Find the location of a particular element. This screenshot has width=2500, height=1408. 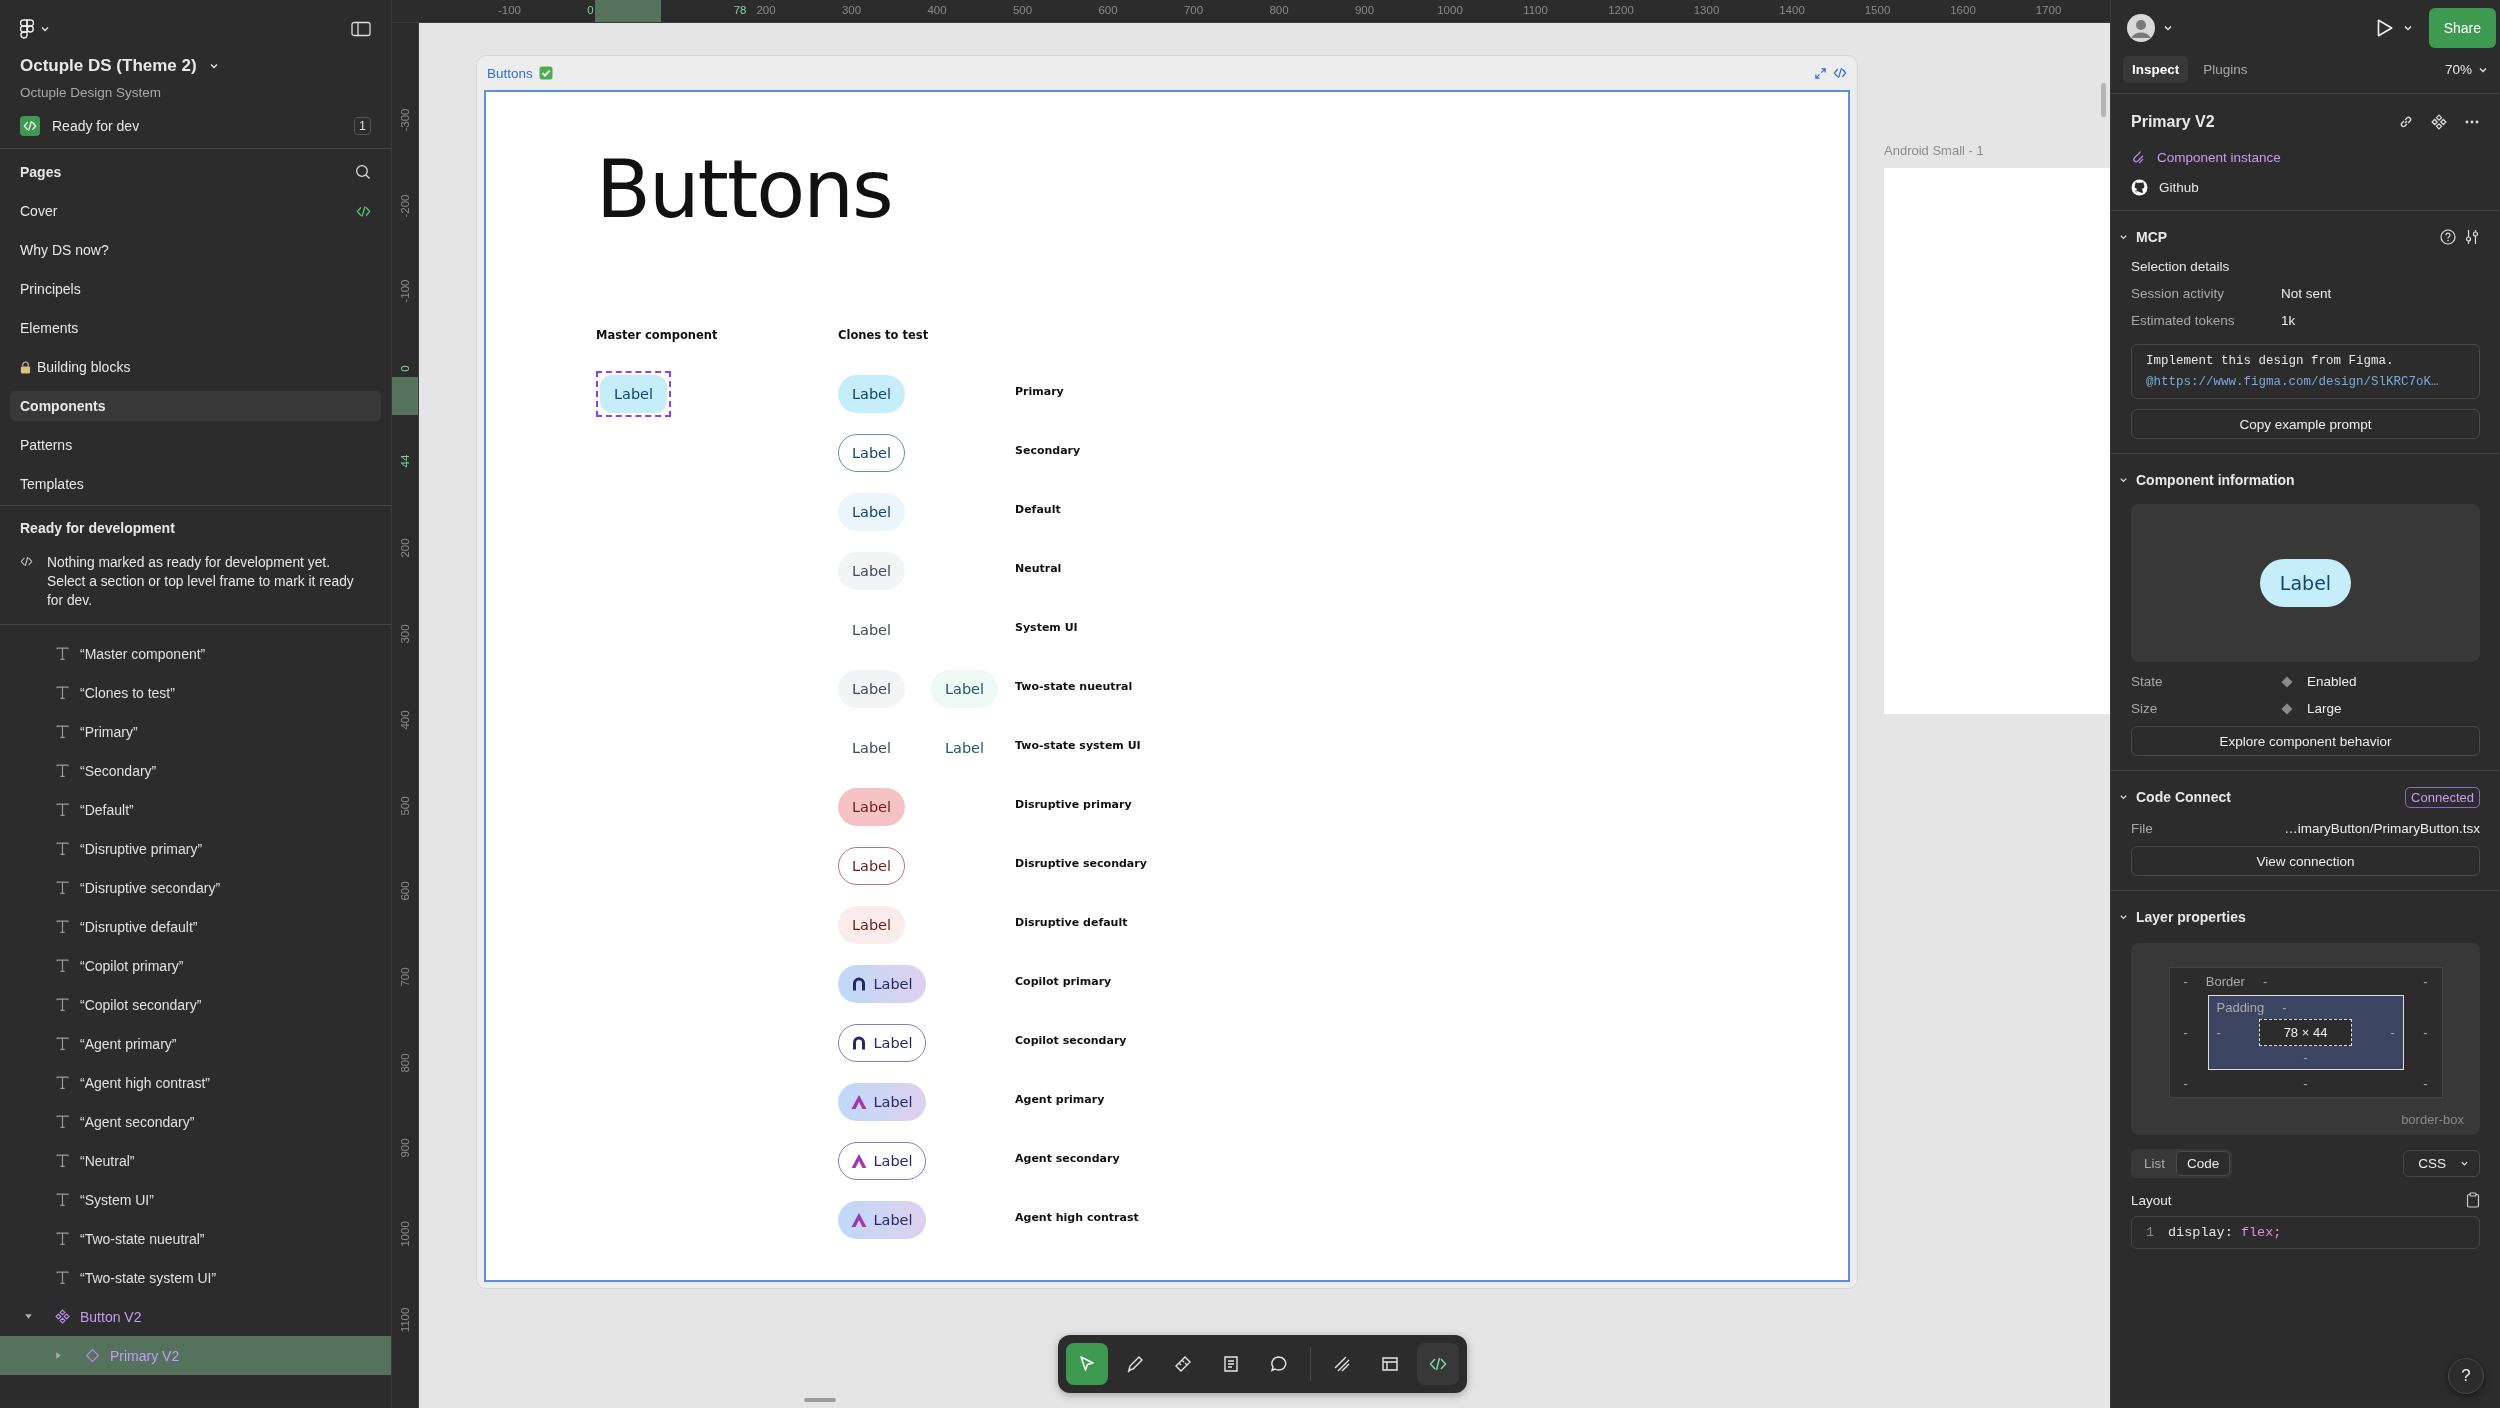

section-heading: Component information is located at coordinates (2215, 480).